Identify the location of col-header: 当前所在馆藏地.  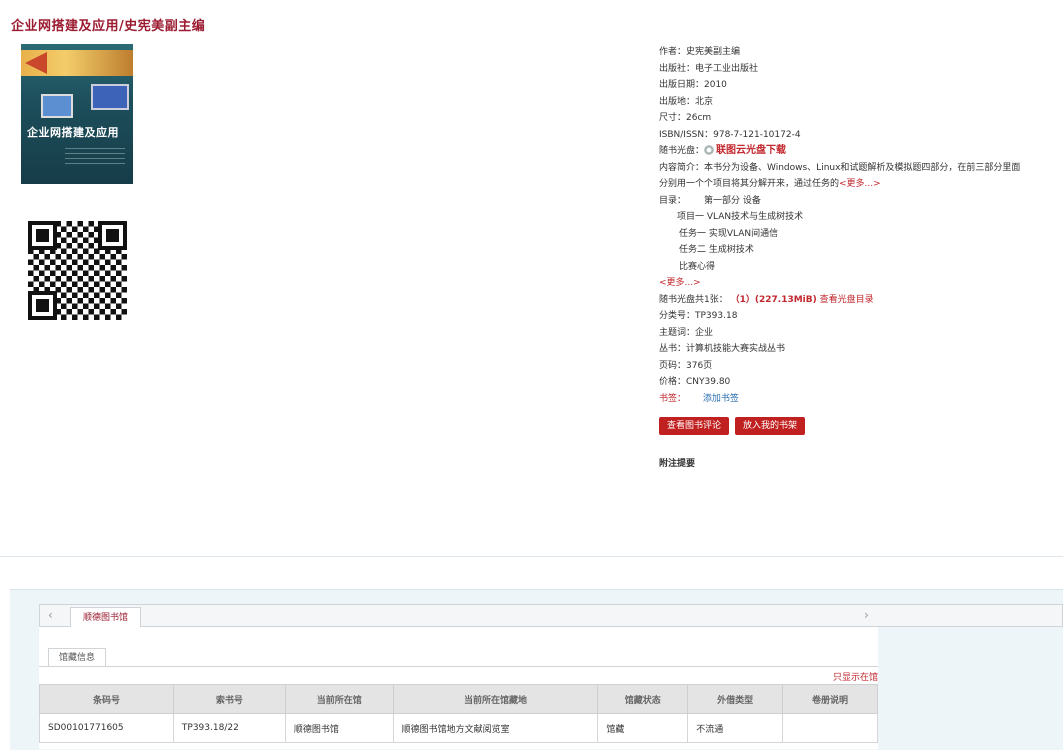
(495, 699).